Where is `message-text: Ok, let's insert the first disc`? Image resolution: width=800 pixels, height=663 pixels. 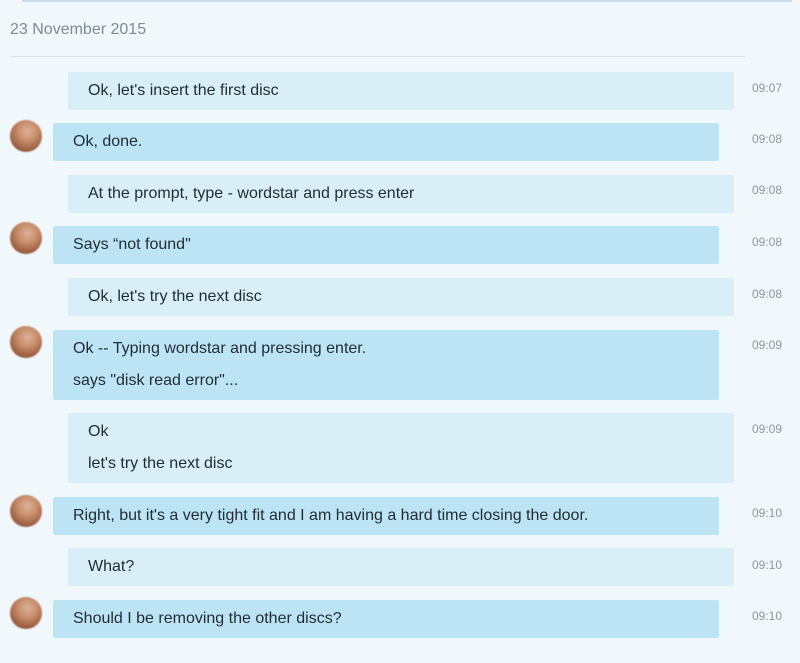
message-text: Ok, let's insert the first disc is located at coordinates (183, 90).